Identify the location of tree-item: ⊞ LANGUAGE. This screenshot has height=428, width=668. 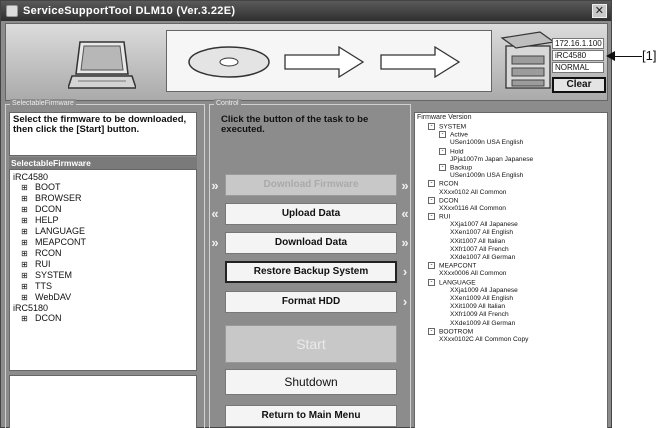
(103, 231).